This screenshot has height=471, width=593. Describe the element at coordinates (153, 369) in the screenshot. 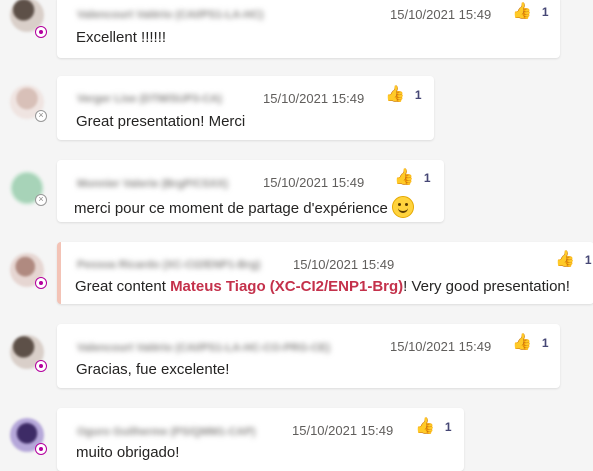

I see `message-text: Gracias, fue excelente!` at that location.